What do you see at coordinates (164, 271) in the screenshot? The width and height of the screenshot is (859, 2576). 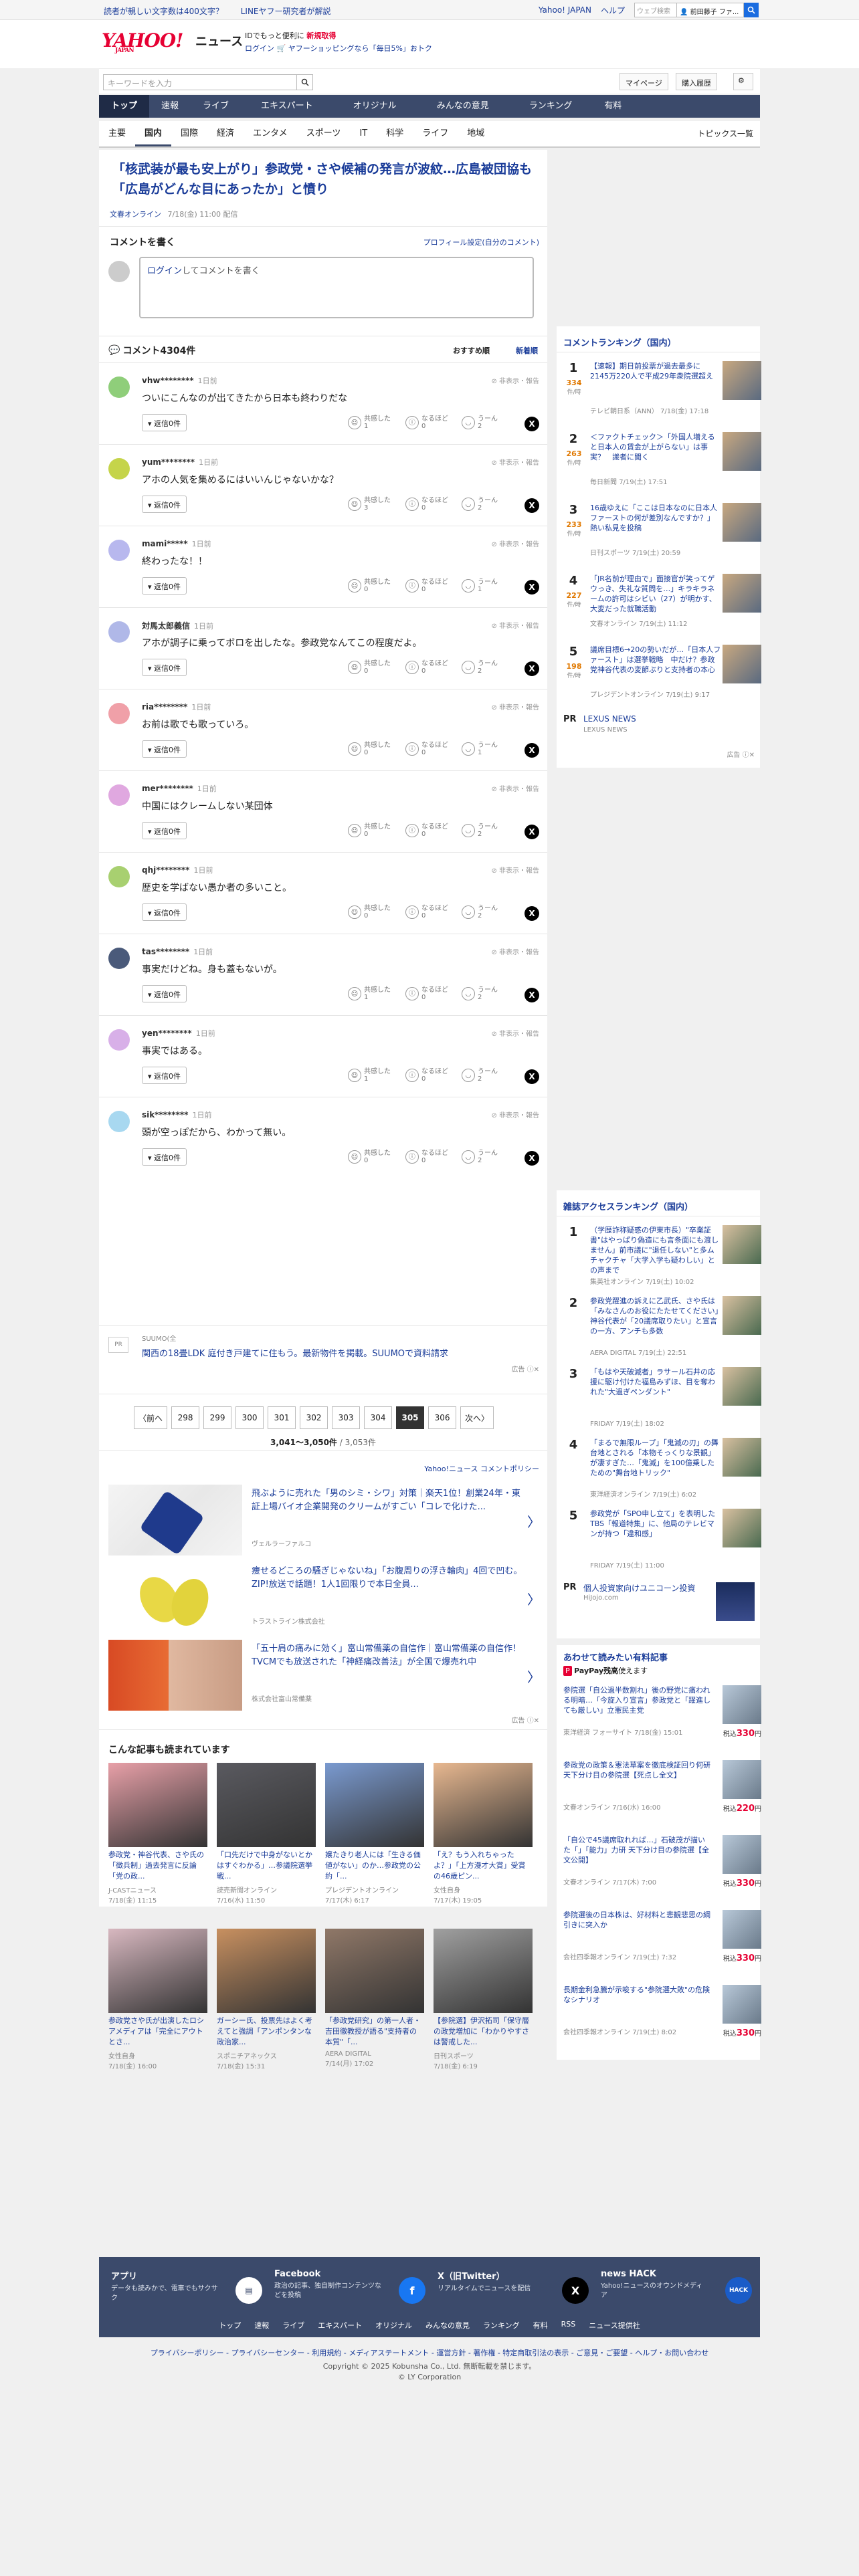 I see `comment-login-link: ログイン` at bounding box center [164, 271].